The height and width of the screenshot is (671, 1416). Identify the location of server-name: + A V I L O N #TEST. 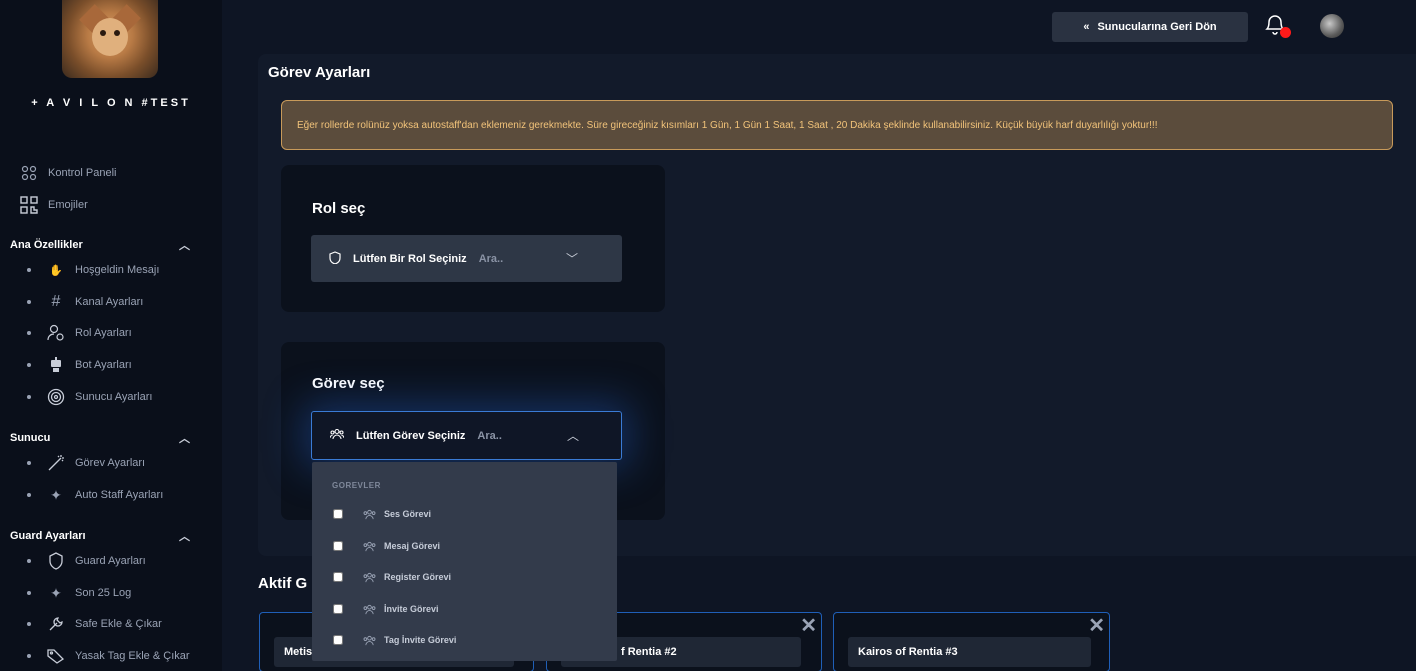
(111, 103).